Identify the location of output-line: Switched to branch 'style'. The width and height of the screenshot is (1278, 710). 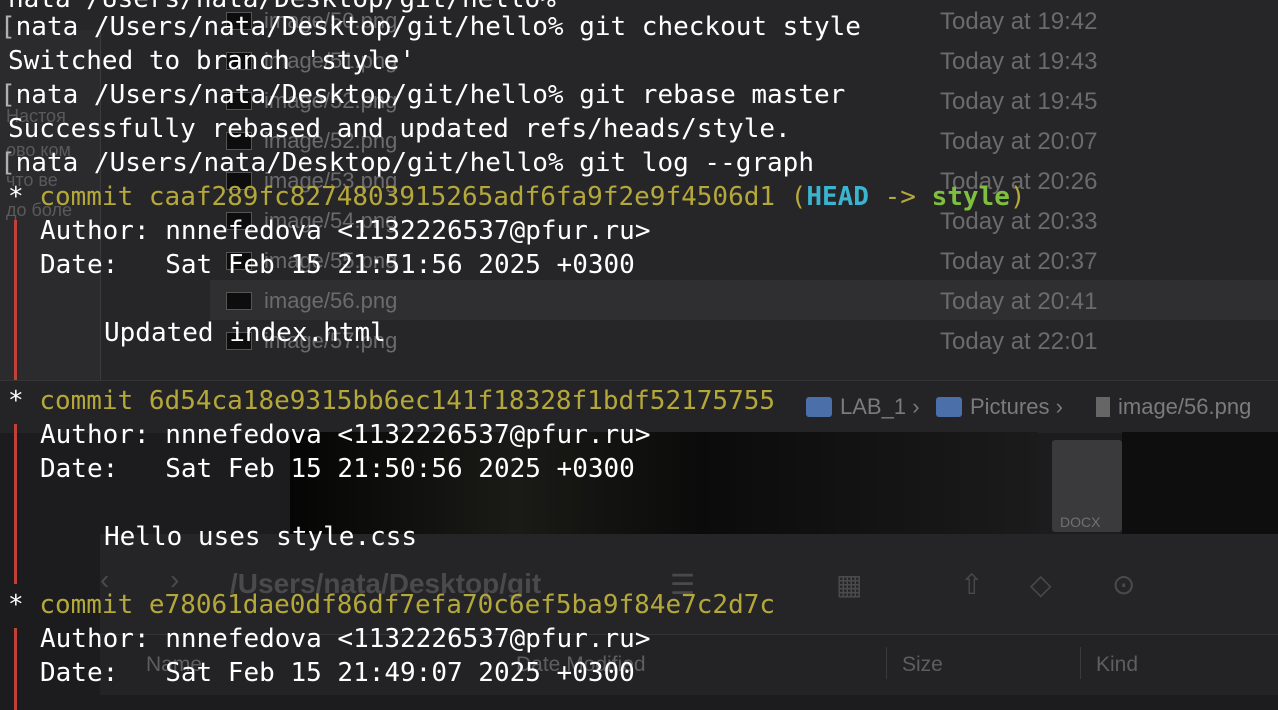
(211, 61).